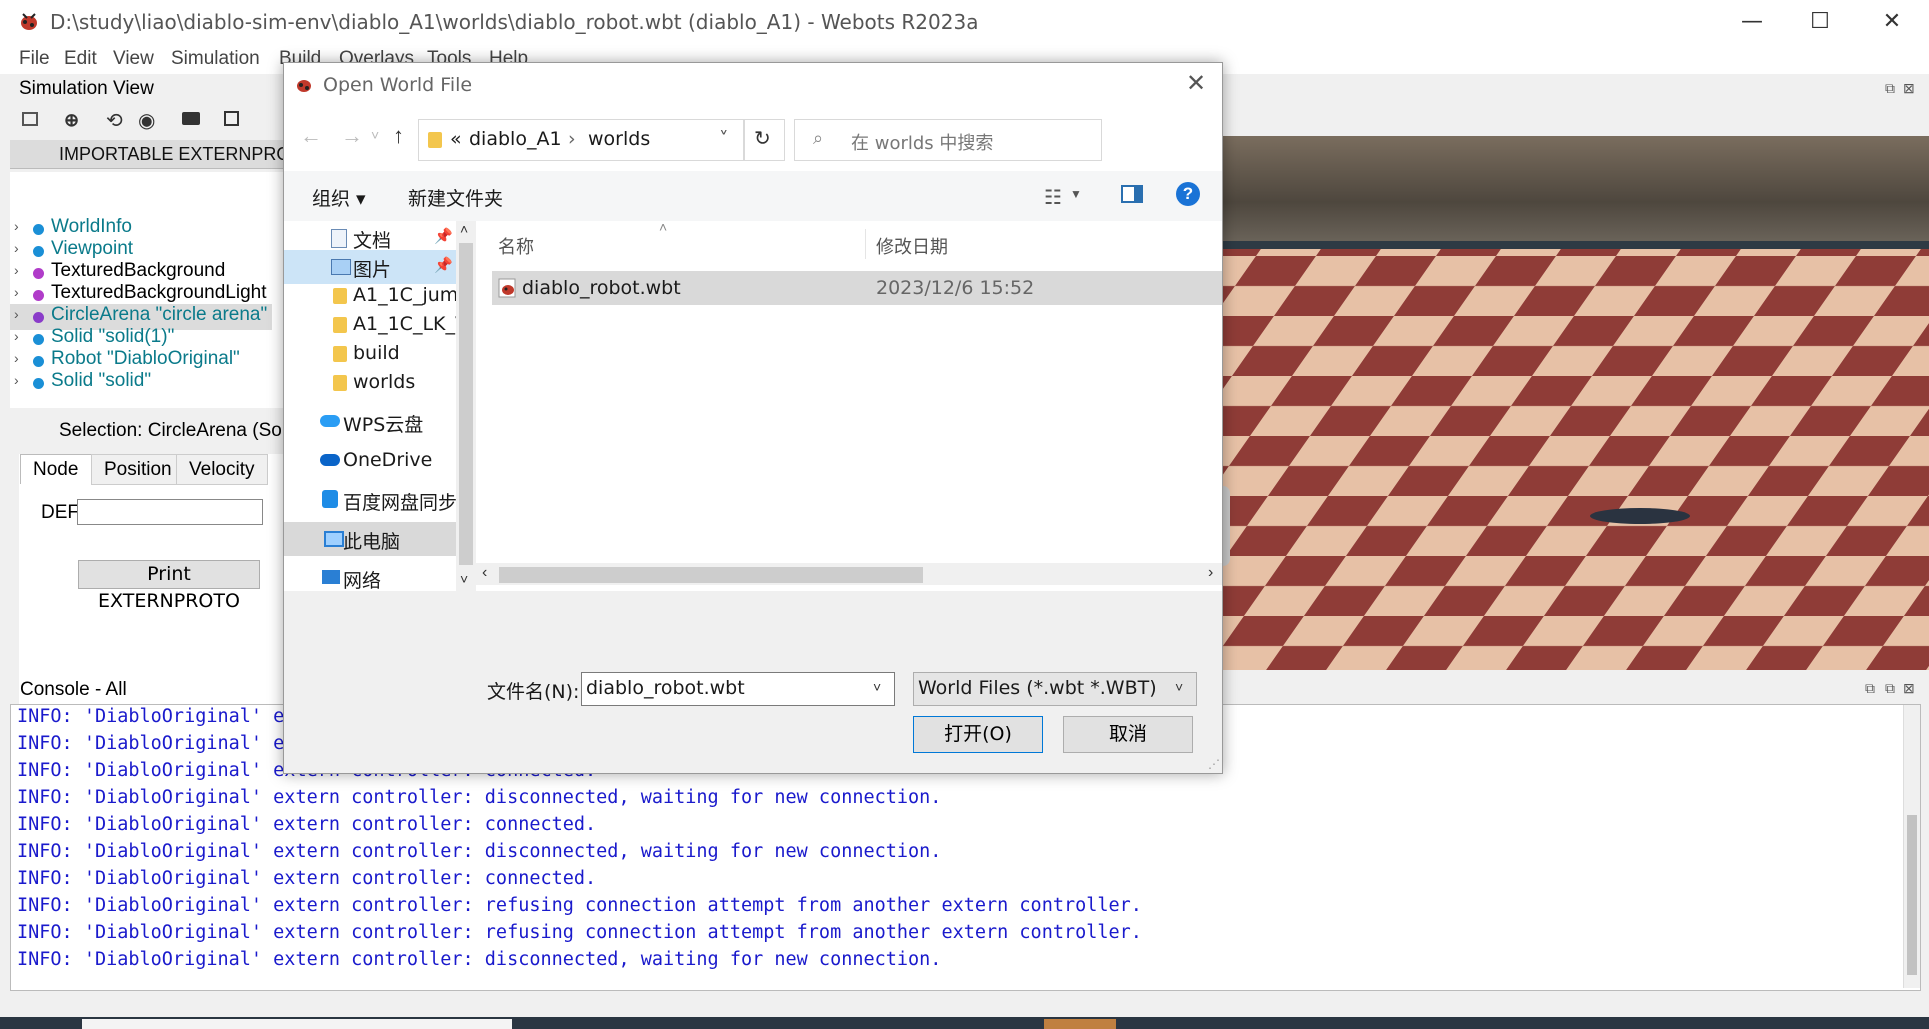 This screenshot has height=1029, width=1929. I want to click on filename-input: diablo_robot.wbt ˅, so click(738, 689).